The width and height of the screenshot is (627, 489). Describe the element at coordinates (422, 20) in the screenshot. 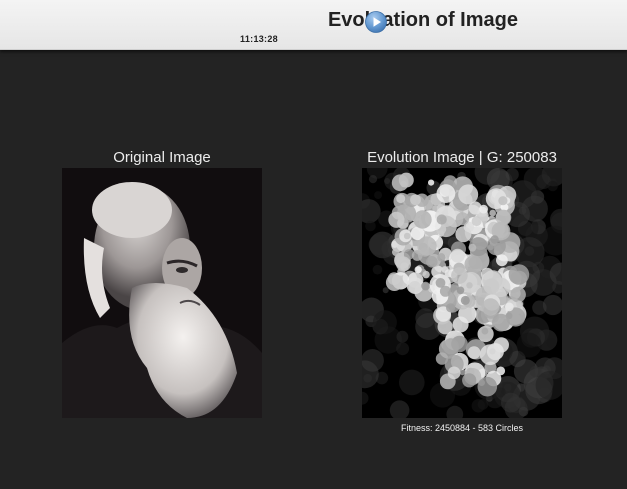

I see `page-title: Evoluation of Image` at that location.